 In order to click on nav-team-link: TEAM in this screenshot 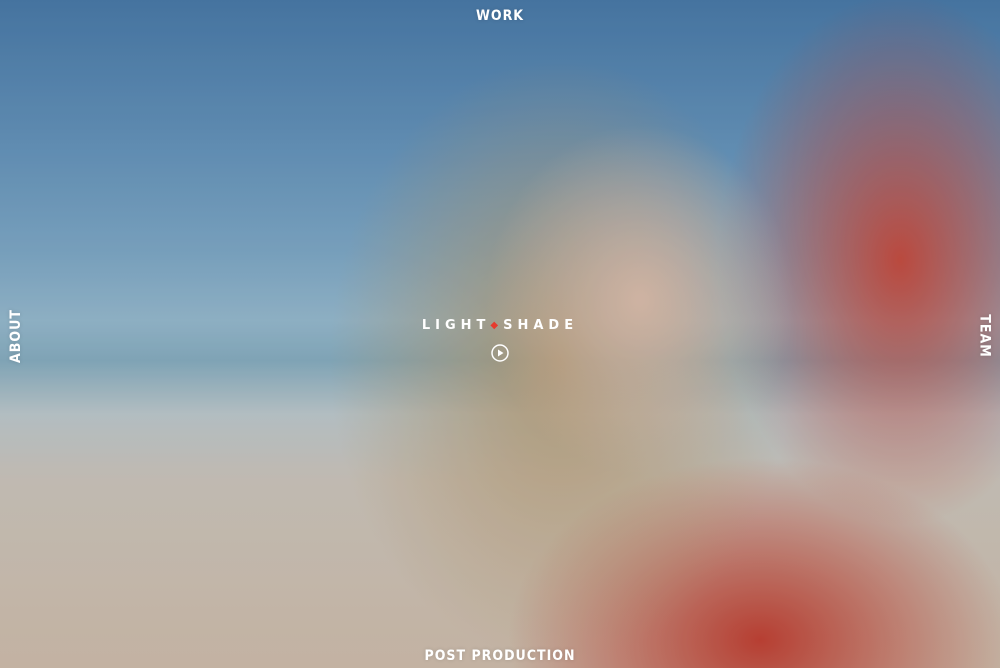, I will do `click(984, 335)`.